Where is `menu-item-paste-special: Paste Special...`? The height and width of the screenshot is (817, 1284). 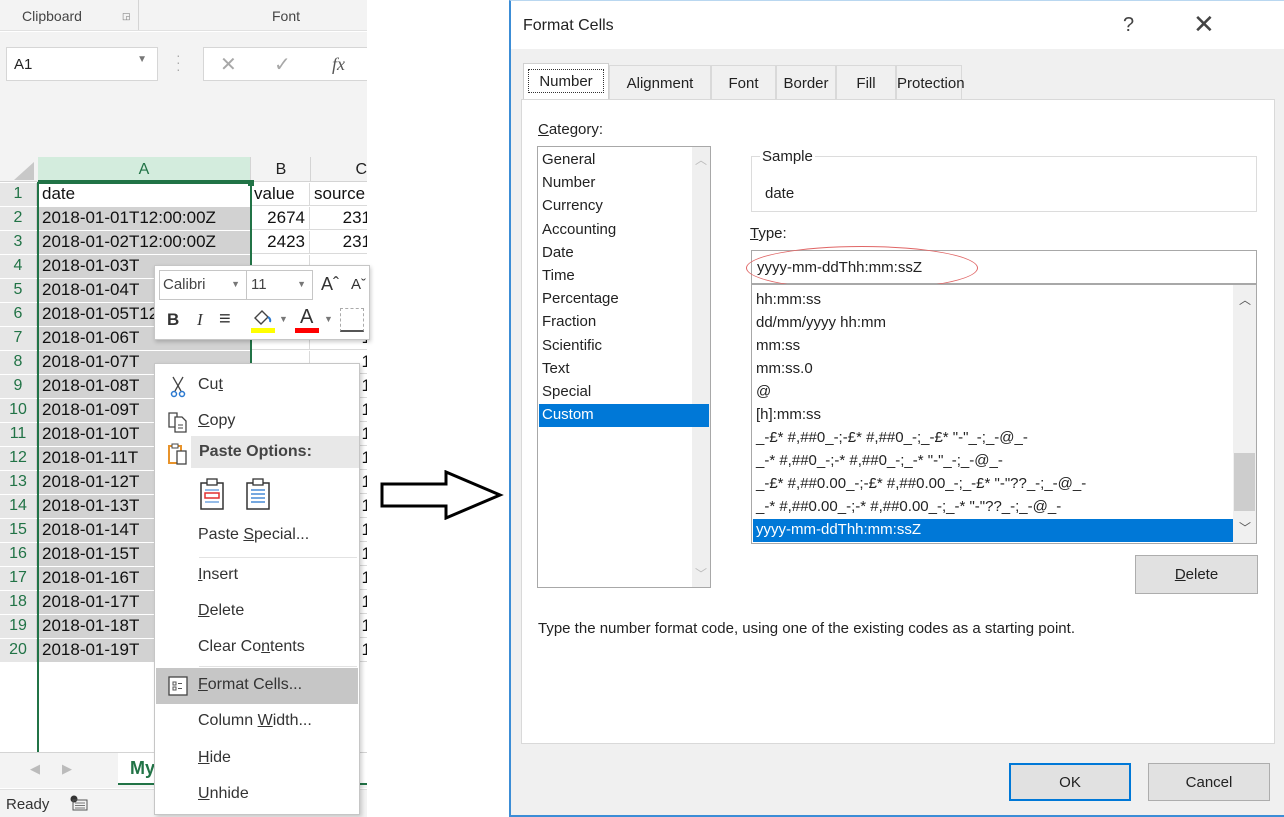
menu-item-paste-special: Paste Special... is located at coordinates (257, 536).